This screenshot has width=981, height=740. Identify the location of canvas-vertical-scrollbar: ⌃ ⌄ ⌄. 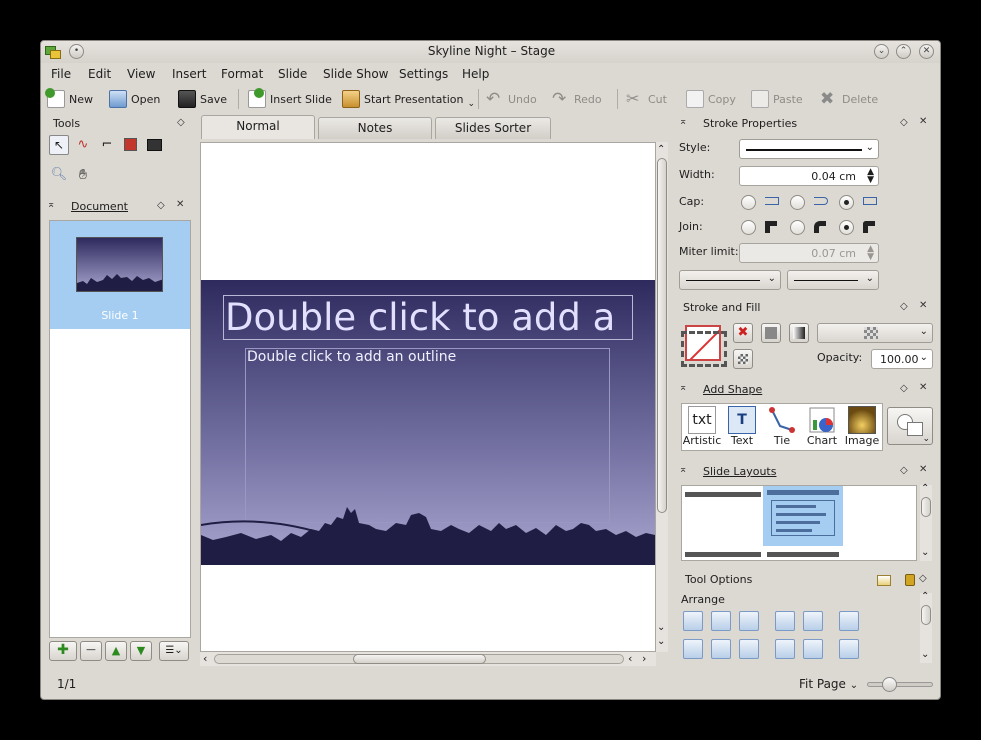
(662, 397).